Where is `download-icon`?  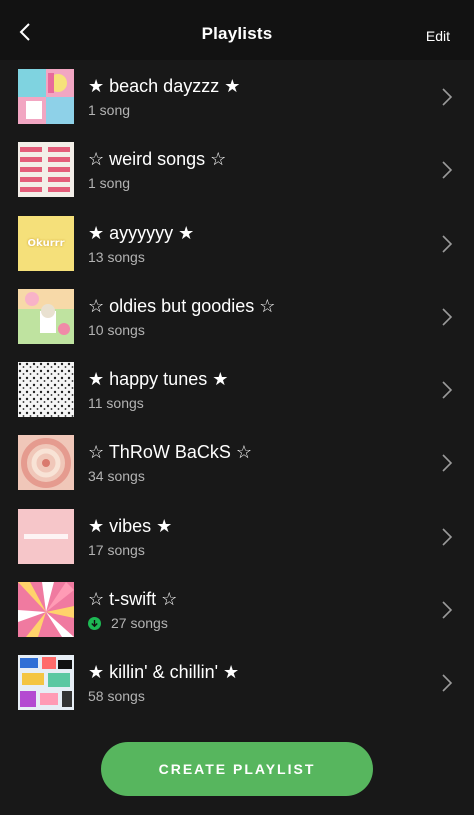 download-icon is located at coordinates (94, 623).